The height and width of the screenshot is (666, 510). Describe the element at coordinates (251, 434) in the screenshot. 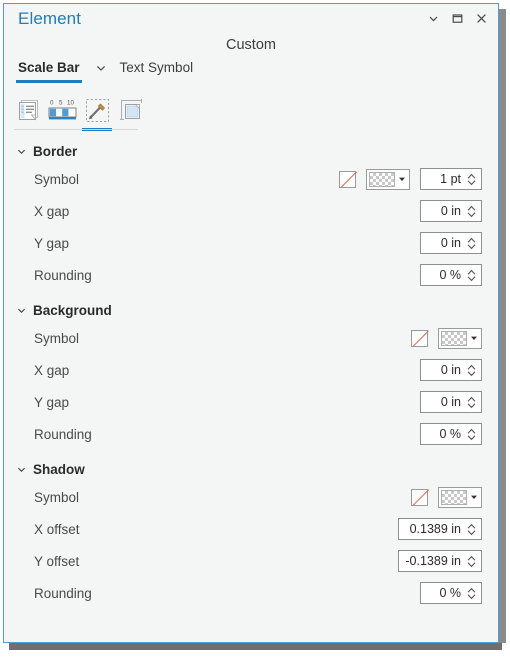

I see `row-background-rounding: Rounding 0 %` at that location.